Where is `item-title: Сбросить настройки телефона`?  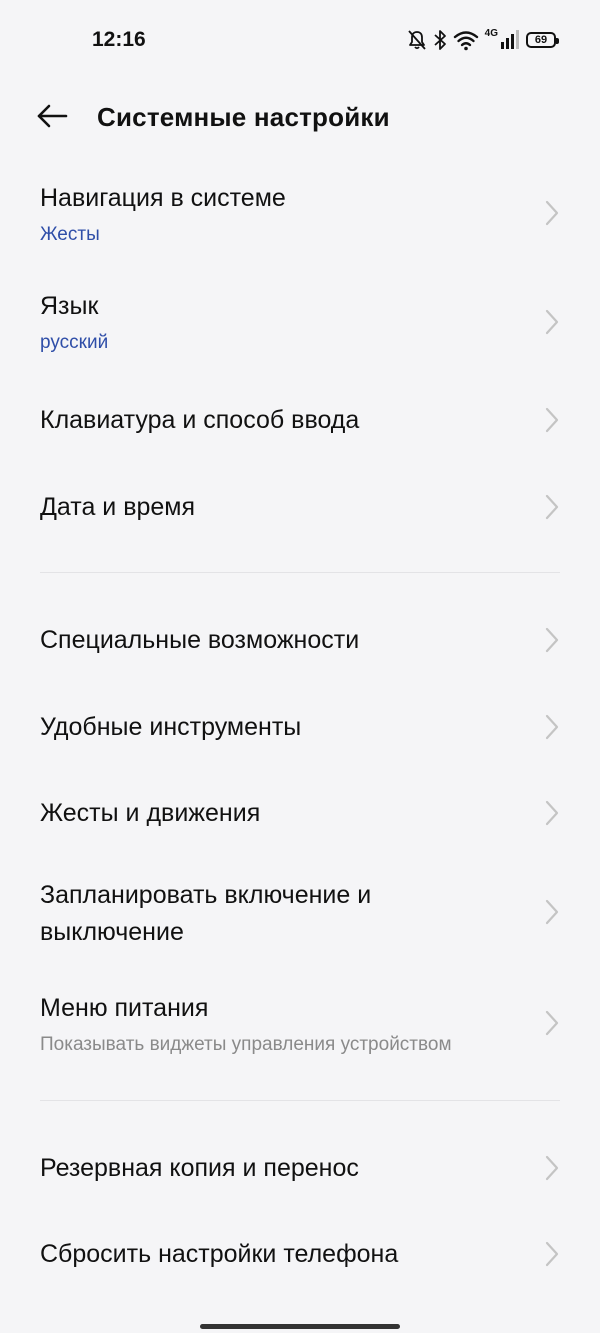
item-title: Сбросить настройки телефона is located at coordinates (219, 1254).